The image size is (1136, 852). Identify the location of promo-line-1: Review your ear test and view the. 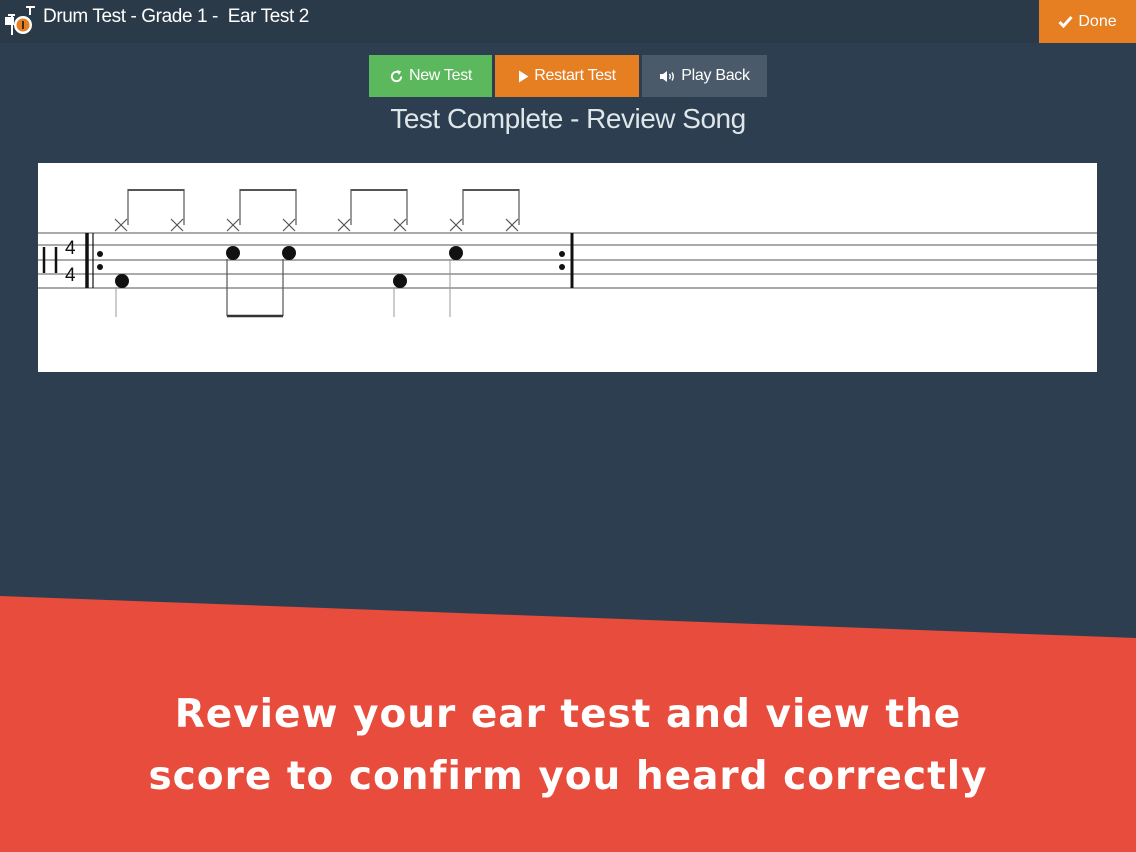
(568, 714).